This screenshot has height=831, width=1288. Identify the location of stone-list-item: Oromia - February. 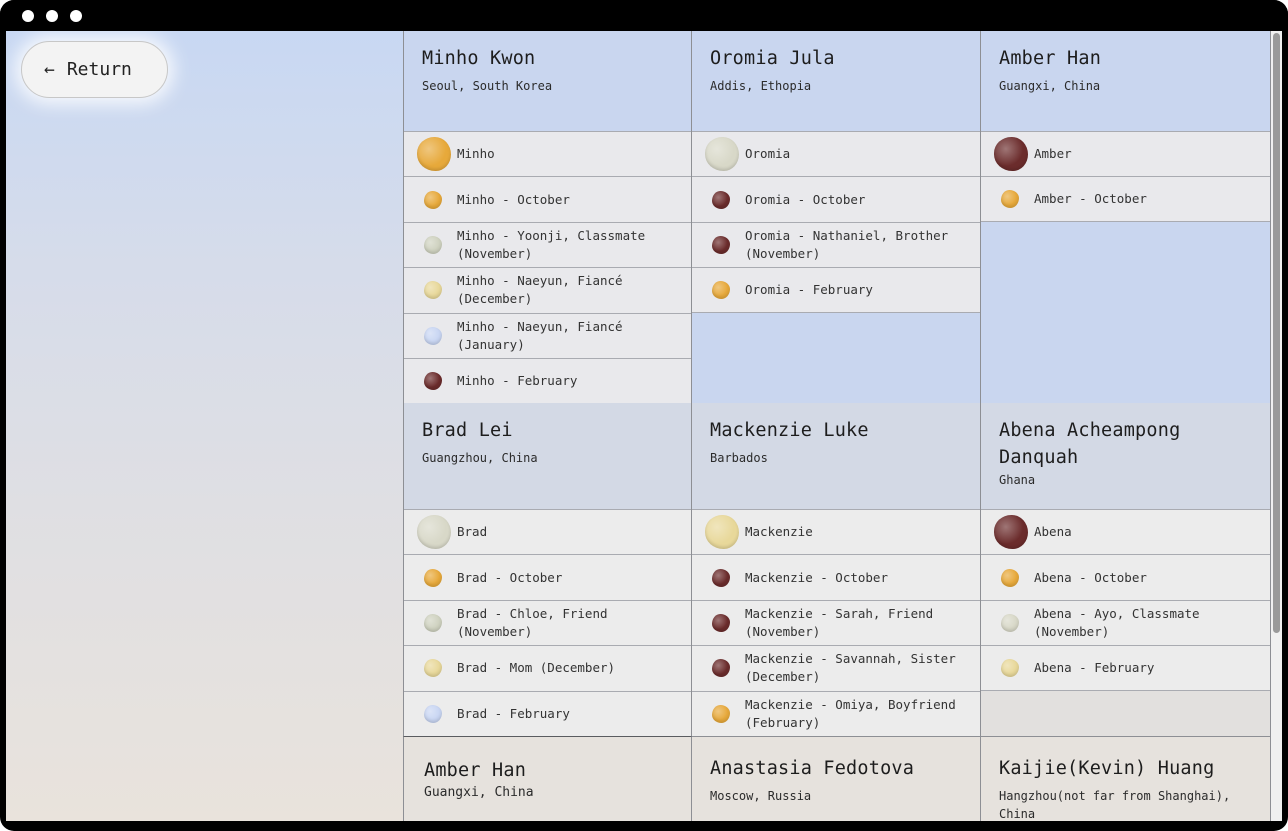
(836, 290).